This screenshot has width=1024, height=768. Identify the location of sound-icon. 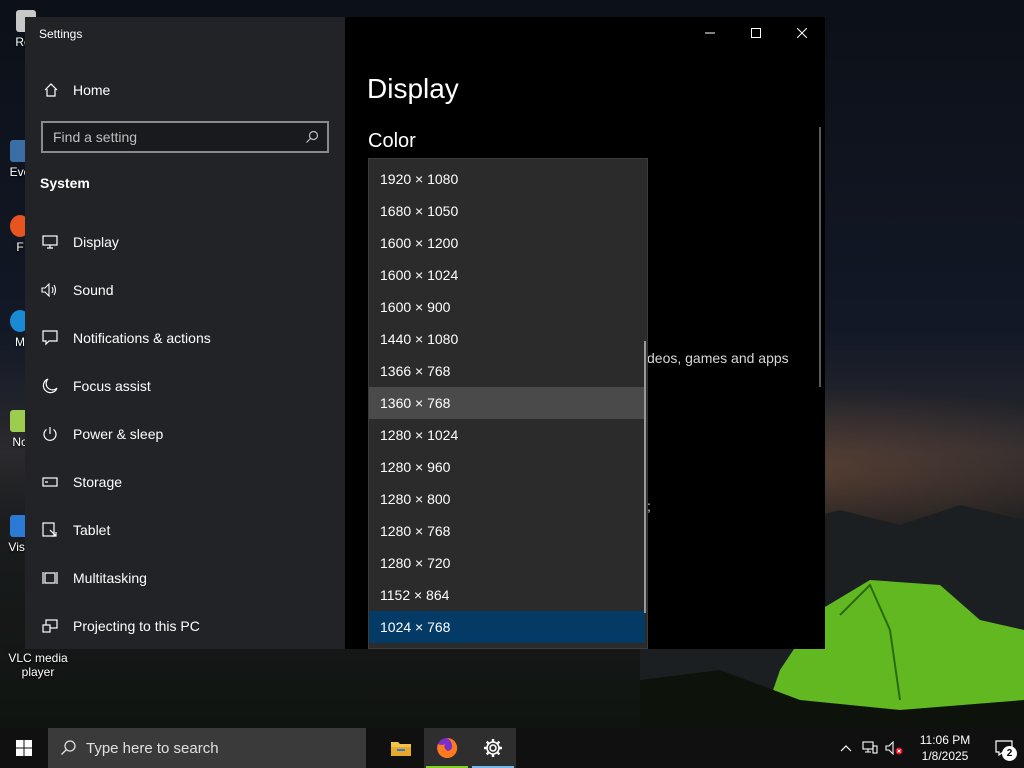
(50, 290).